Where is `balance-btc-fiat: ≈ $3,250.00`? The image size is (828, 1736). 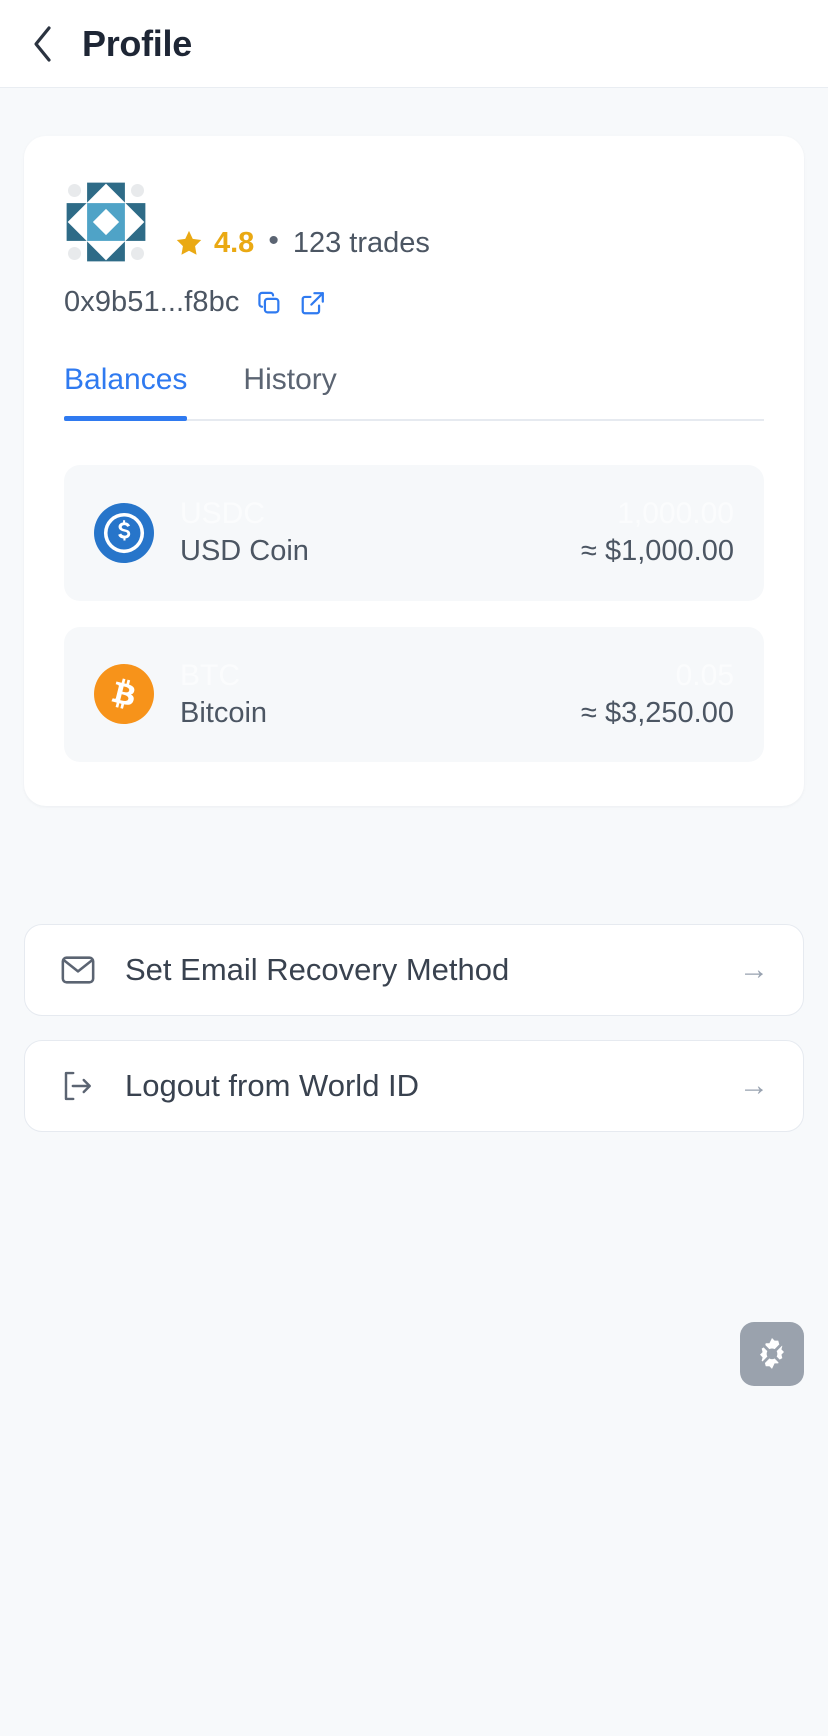 balance-btc-fiat: ≈ $3,250.00 is located at coordinates (657, 712).